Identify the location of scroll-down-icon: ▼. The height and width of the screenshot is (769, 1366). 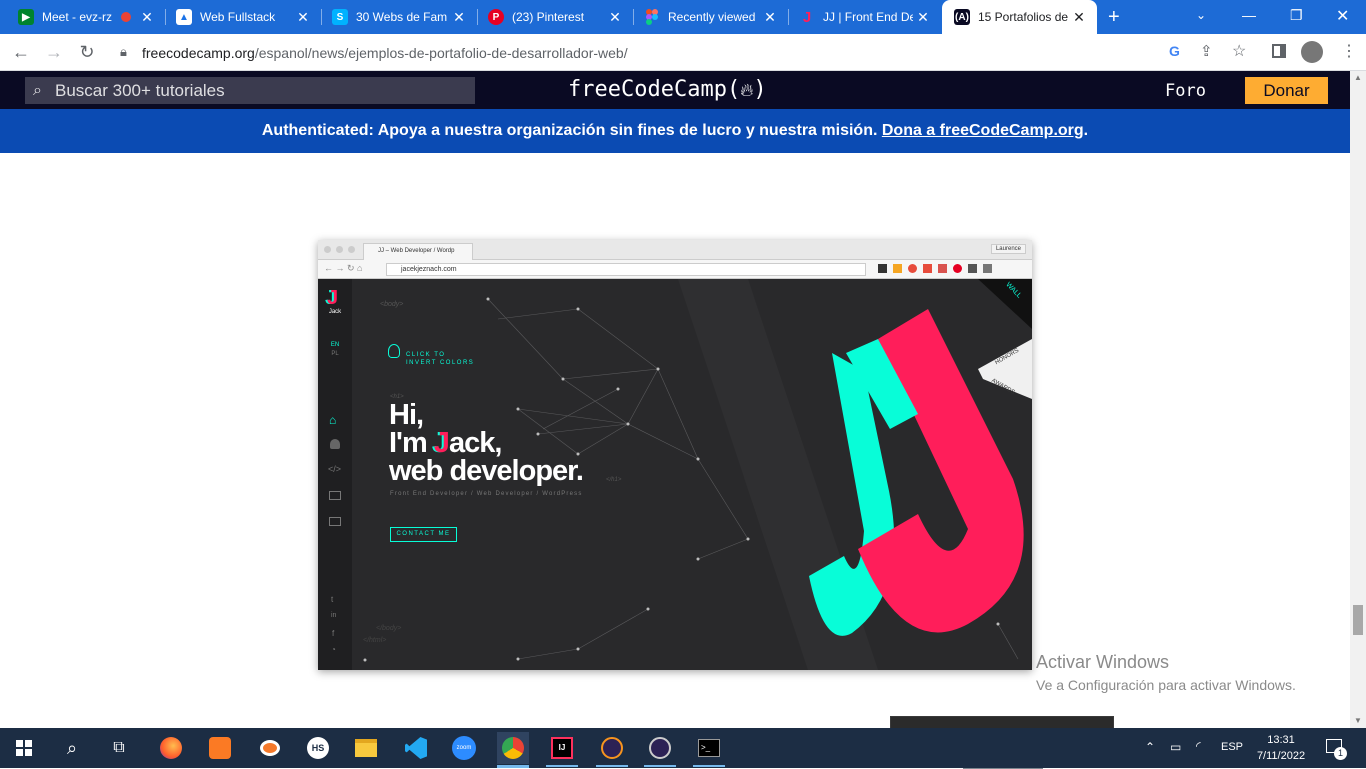
(1358, 720).